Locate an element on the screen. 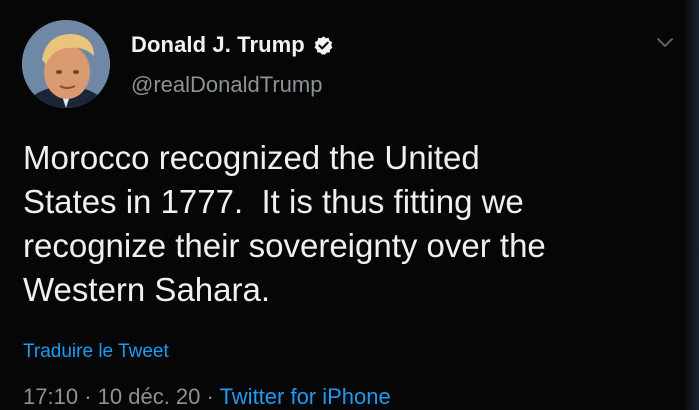 This screenshot has height=410, width=699. tweet-time: 17:10 is located at coordinates (51, 396).